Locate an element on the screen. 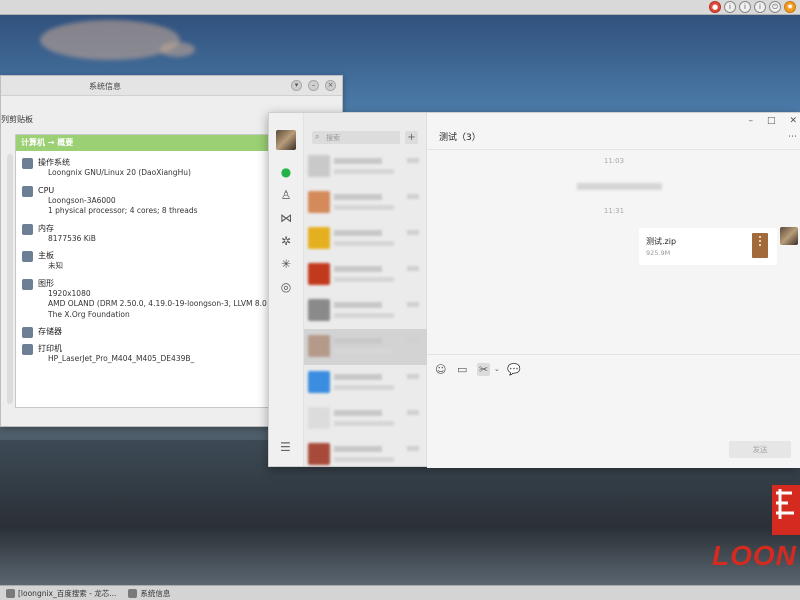 Image resolution: width=800 pixels, height=600 pixels. chat-bubble-icon: 💬 is located at coordinates (514, 369).